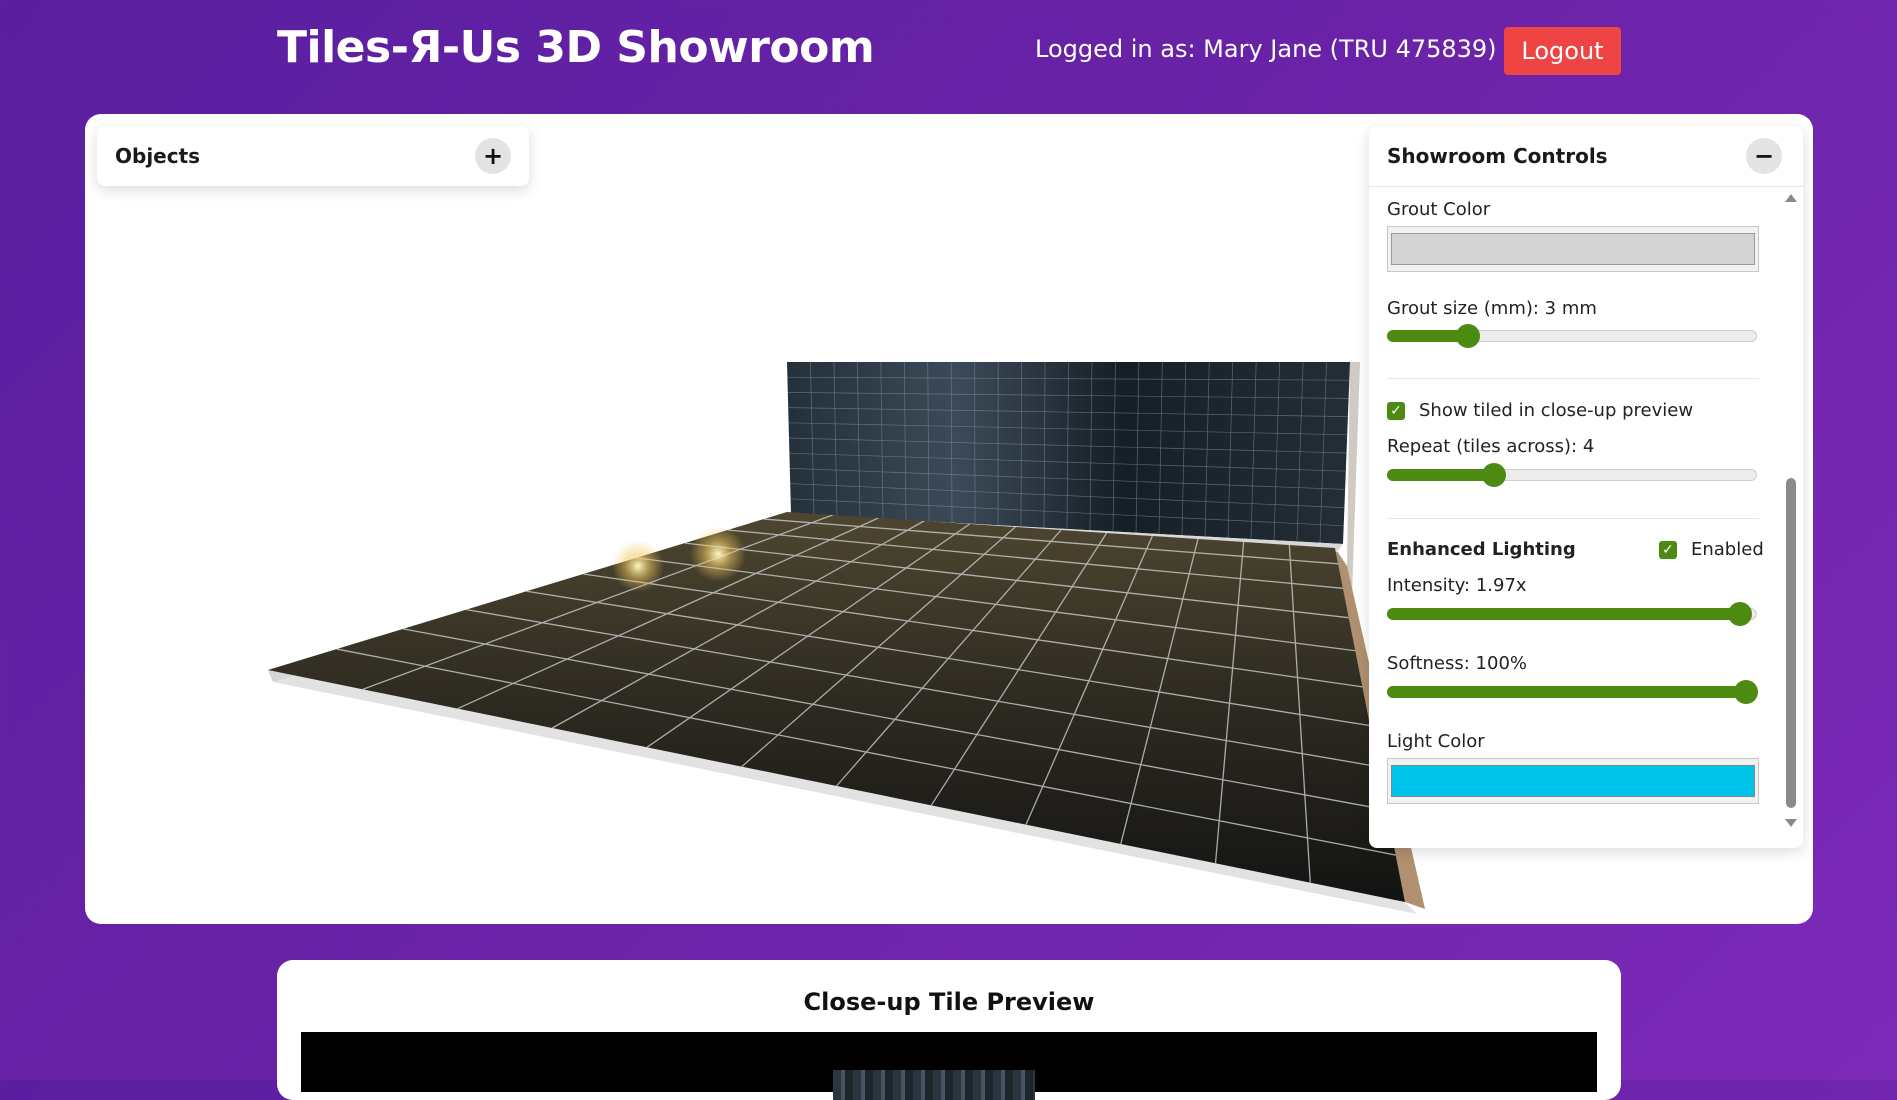 The width and height of the screenshot is (1897, 1100). I want to click on intensity-slider, so click(1572, 614).